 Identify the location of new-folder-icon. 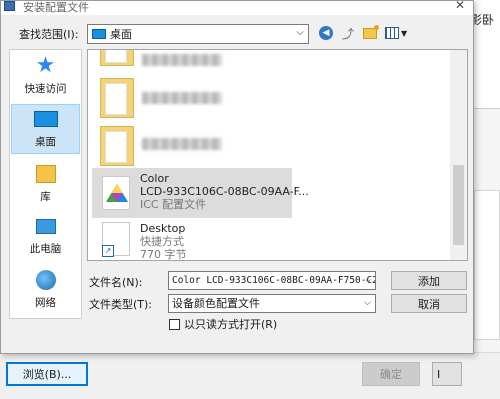
(371, 31).